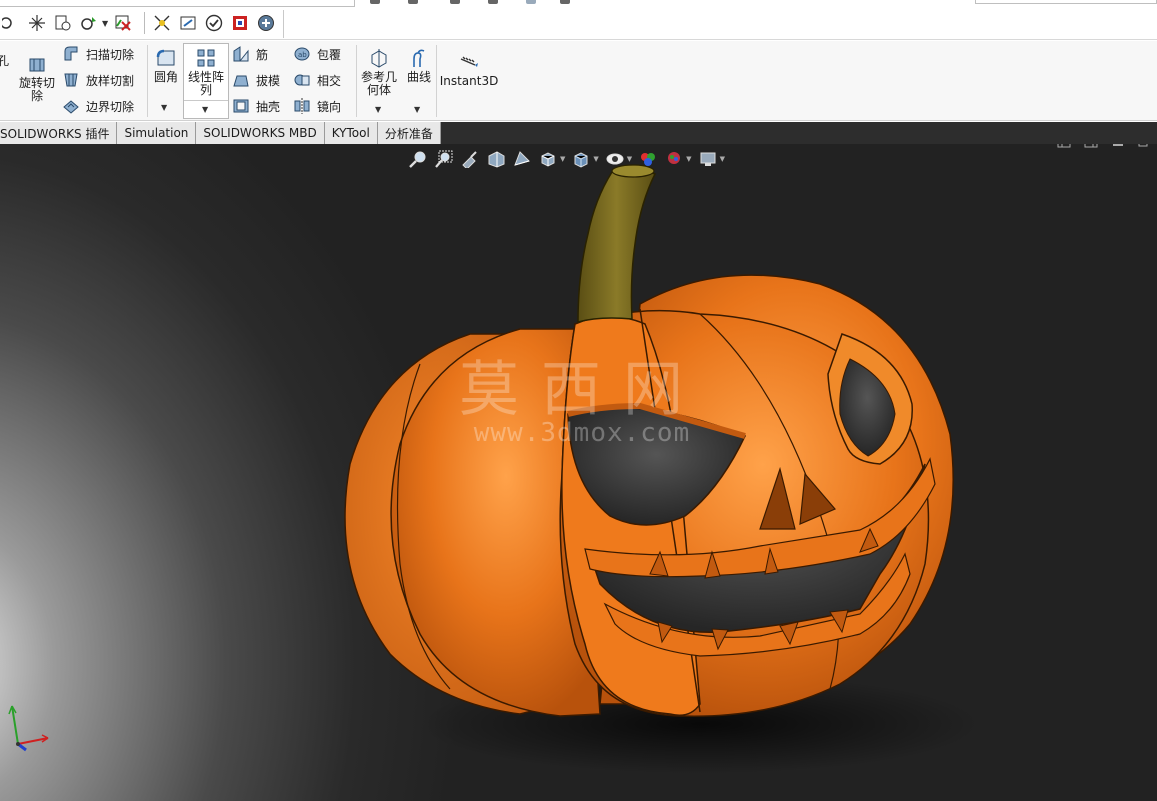 Image resolution: width=1157 pixels, height=801 pixels. What do you see at coordinates (444, 159) in the screenshot?
I see `zoom-to-area-icon` at bounding box center [444, 159].